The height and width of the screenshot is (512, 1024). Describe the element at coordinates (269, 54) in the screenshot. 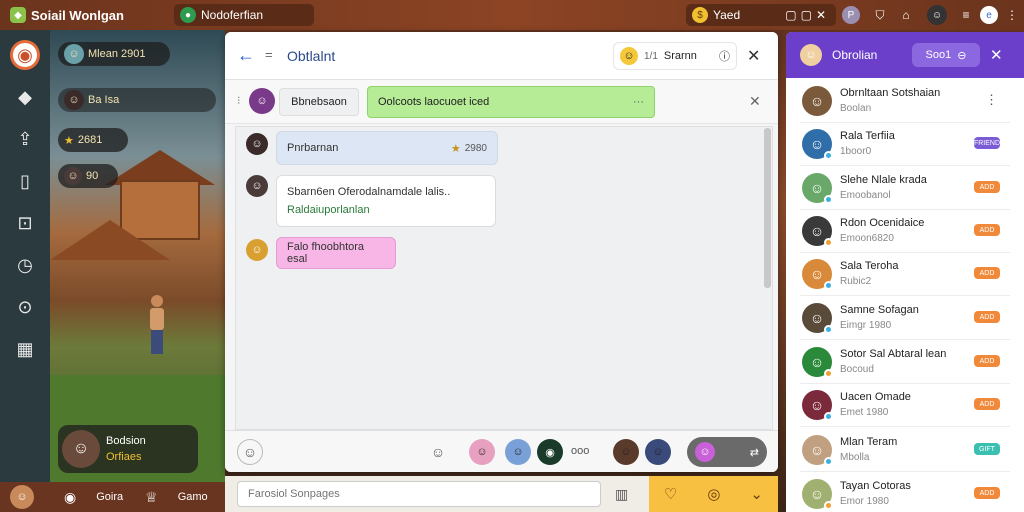

I see `list-icon: =` at that location.